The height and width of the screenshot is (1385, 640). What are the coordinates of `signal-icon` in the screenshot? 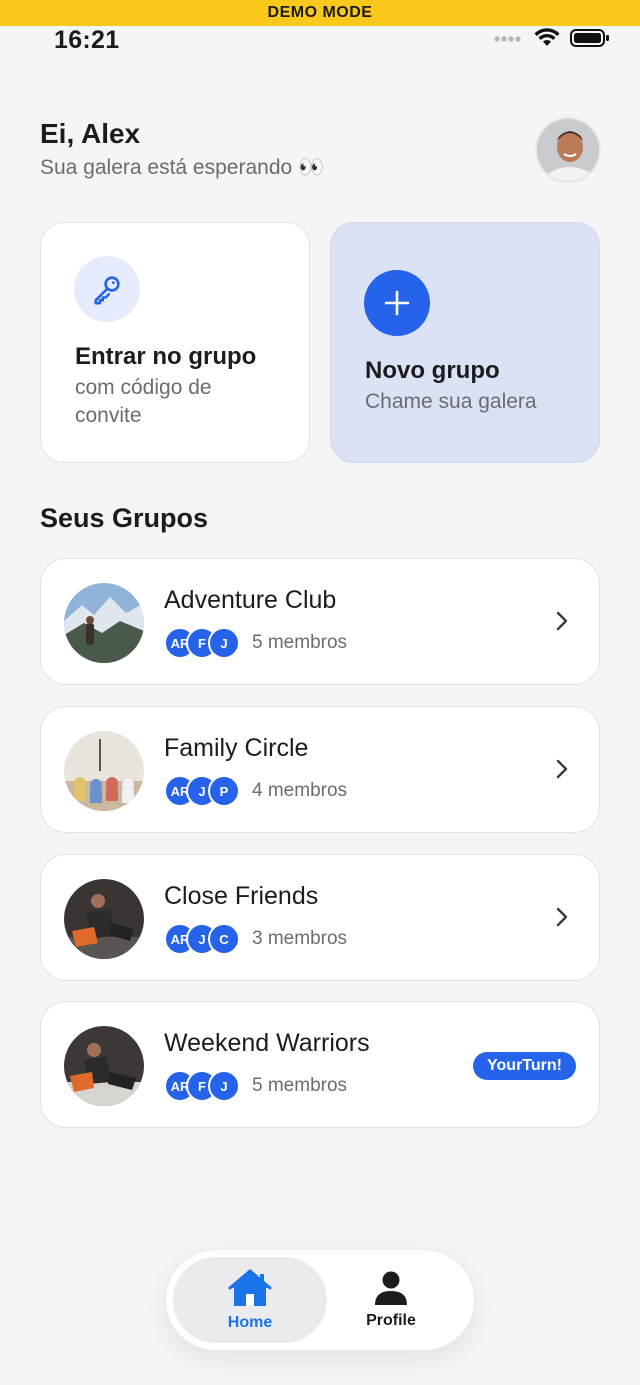 It's located at (507, 39).